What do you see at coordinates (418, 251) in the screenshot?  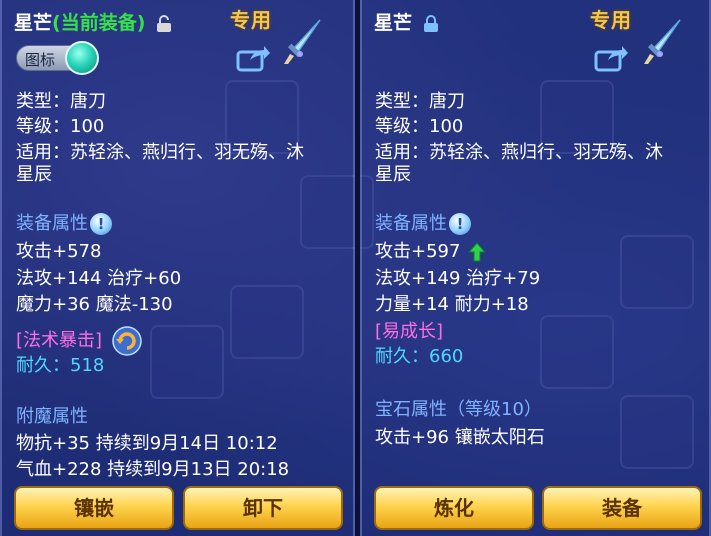 I see `attr-value: 攻击+597` at bounding box center [418, 251].